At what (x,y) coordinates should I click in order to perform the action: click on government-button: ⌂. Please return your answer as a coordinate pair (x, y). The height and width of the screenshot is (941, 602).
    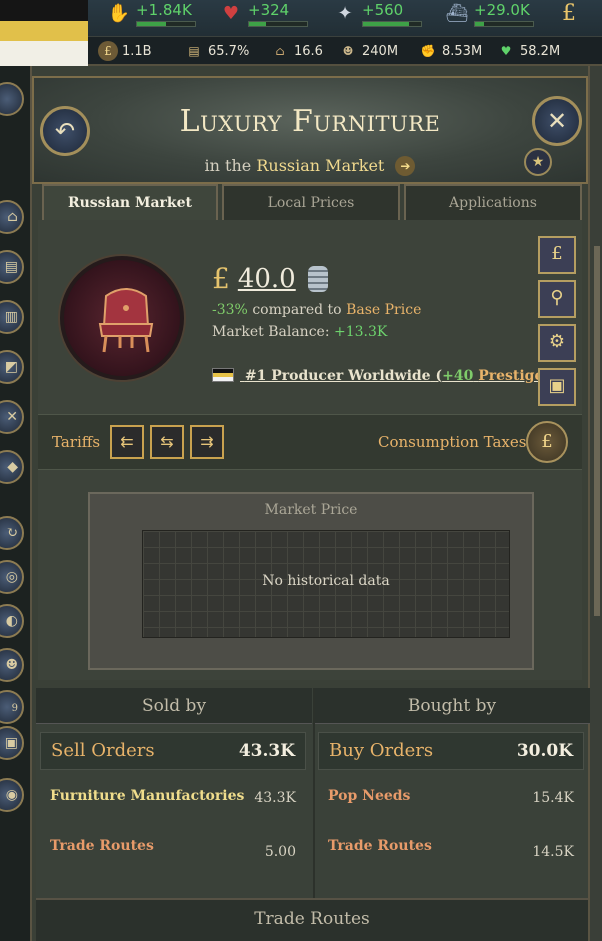
    Looking at the image, I should click on (12, 217).